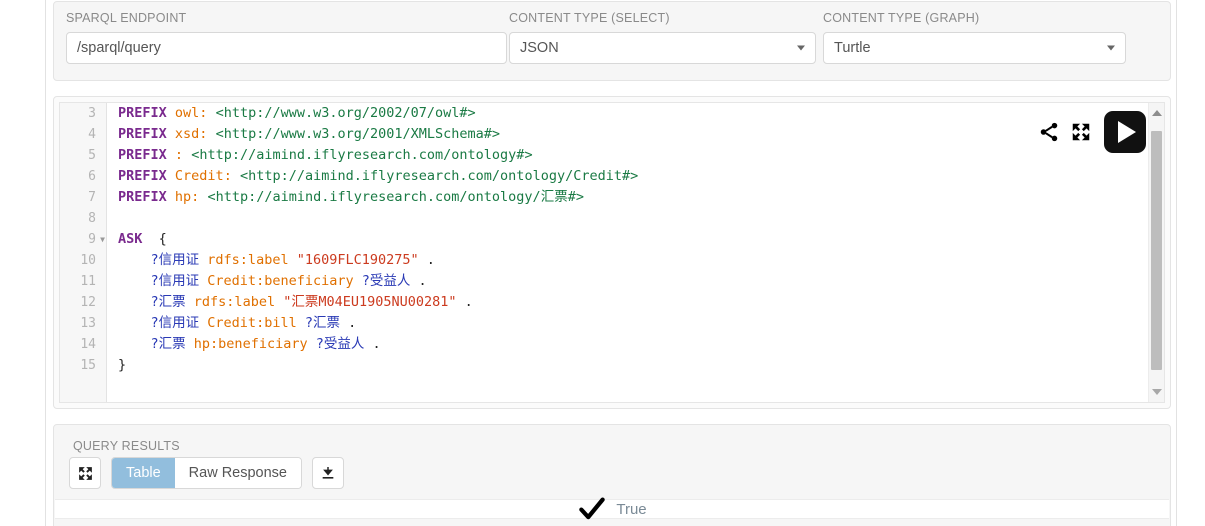 This screenshot has width=1205, height=526. Describe the element at coordinates (85, 473) in the screenshot. I see `results-fullscreen-button` at that location.